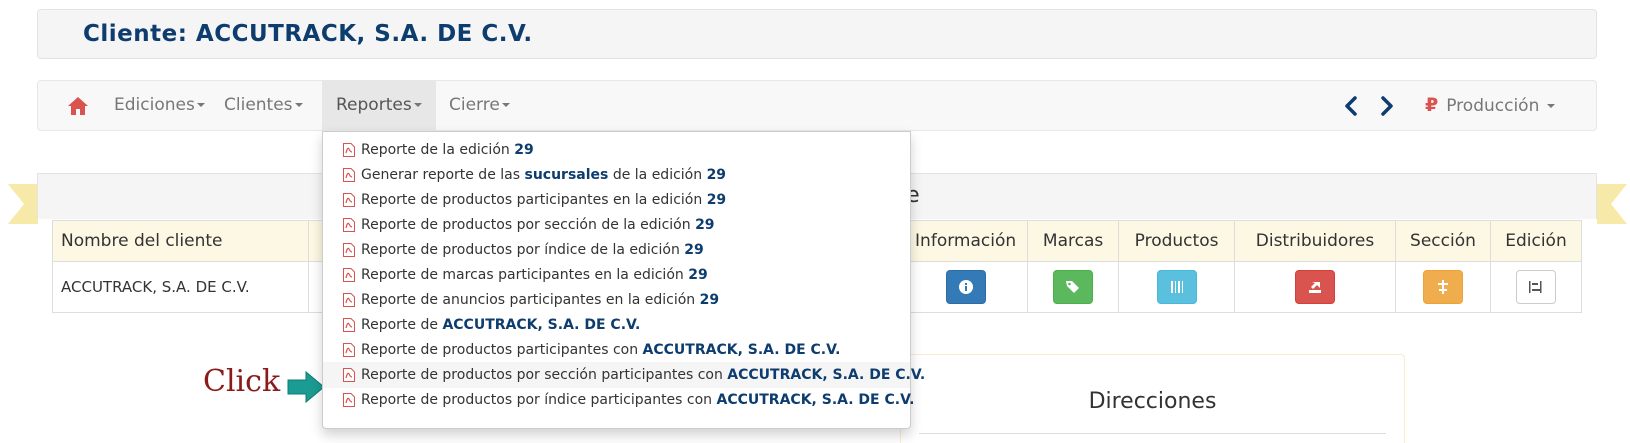  I want to click on header-seccion: Sección, so click(1442, 241).